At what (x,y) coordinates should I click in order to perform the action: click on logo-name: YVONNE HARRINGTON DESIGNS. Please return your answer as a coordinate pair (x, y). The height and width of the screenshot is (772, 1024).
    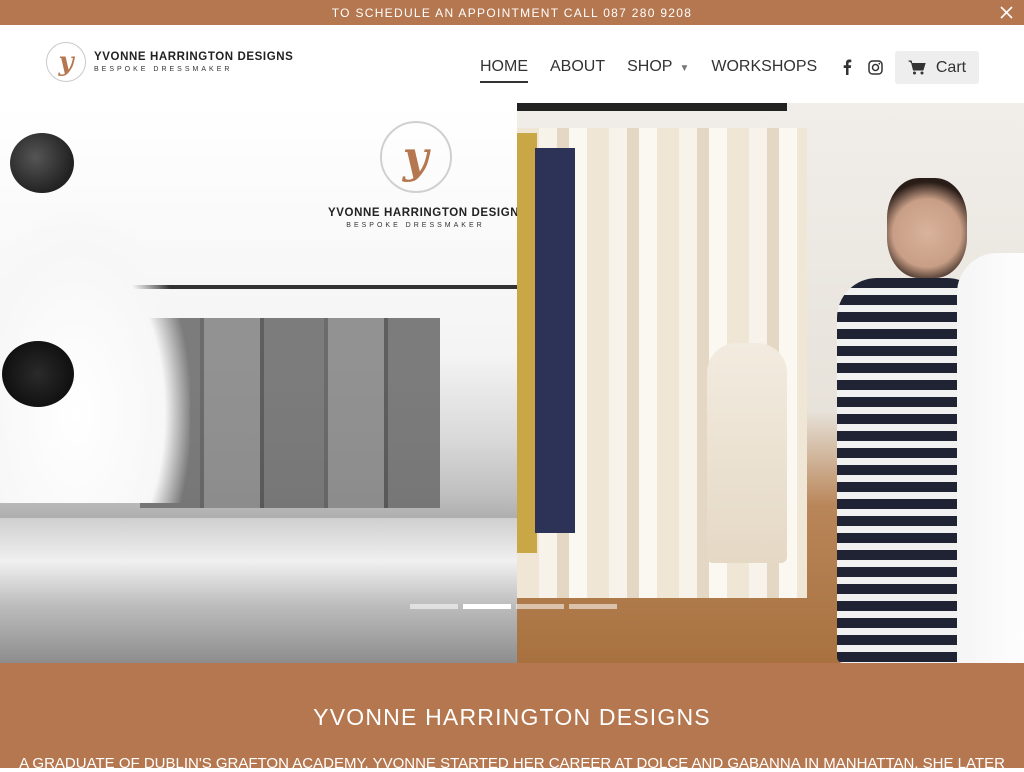
    Looking at the image, I should click on (194, 57).